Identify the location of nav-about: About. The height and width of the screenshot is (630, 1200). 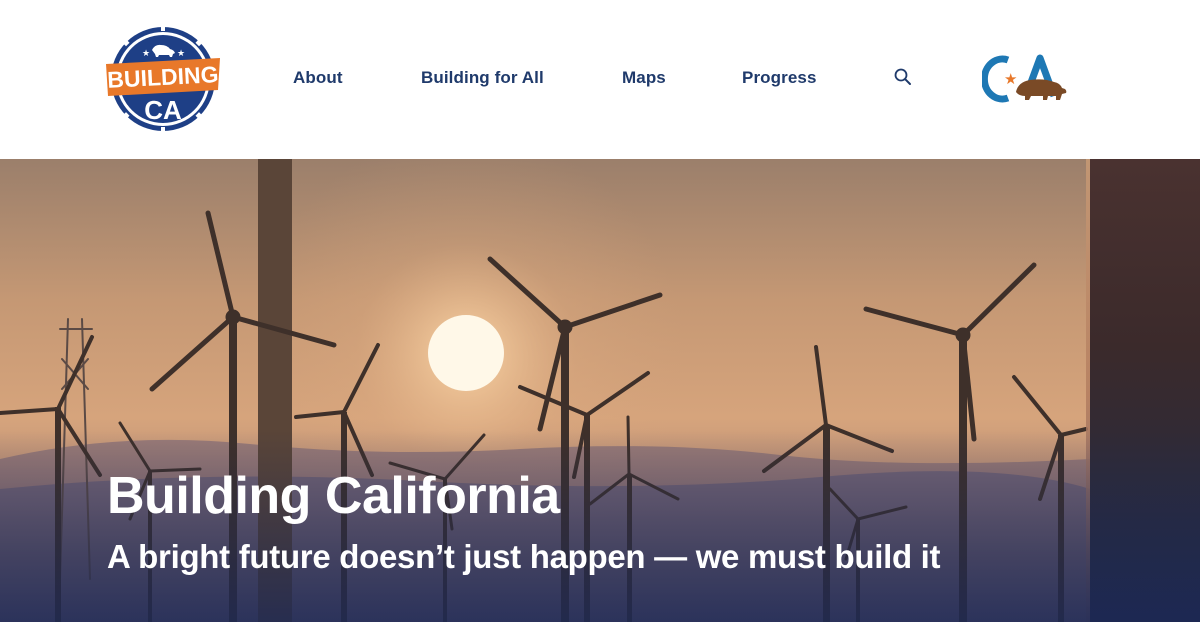
(318, 78).